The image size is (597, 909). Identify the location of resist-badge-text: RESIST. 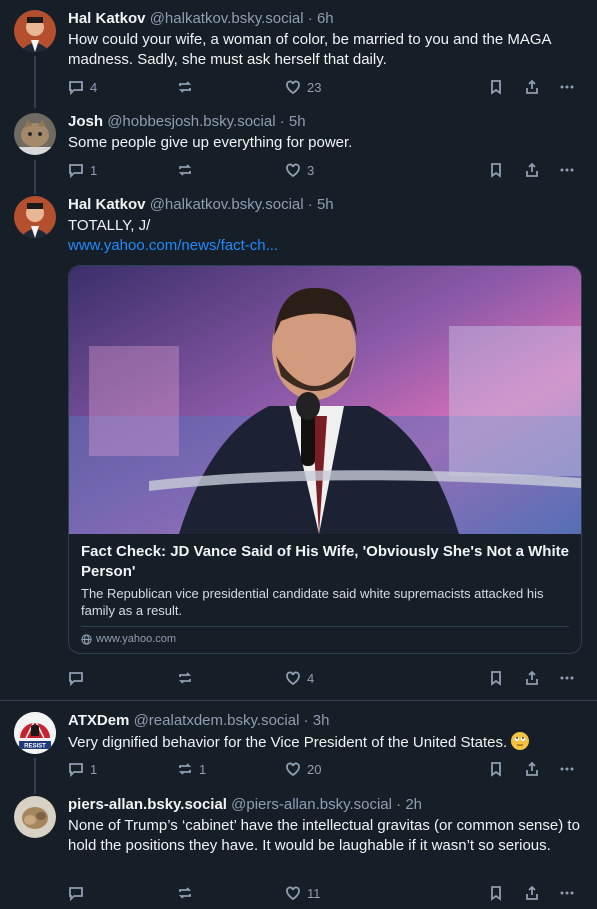
(35, 747).